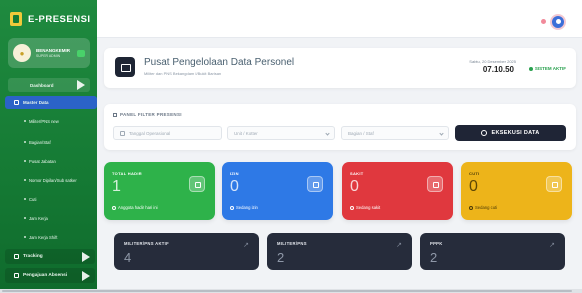 This screenshot has height=293, width=582. I want to click on sidebar-item-label: Master Data, so click(36, 102).